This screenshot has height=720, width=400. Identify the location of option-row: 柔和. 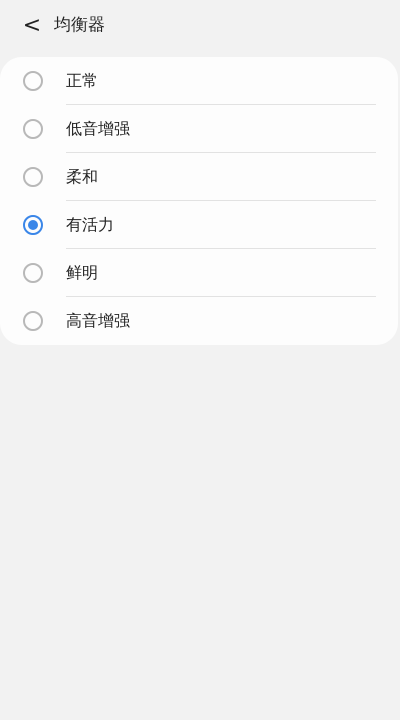
(199, 177).